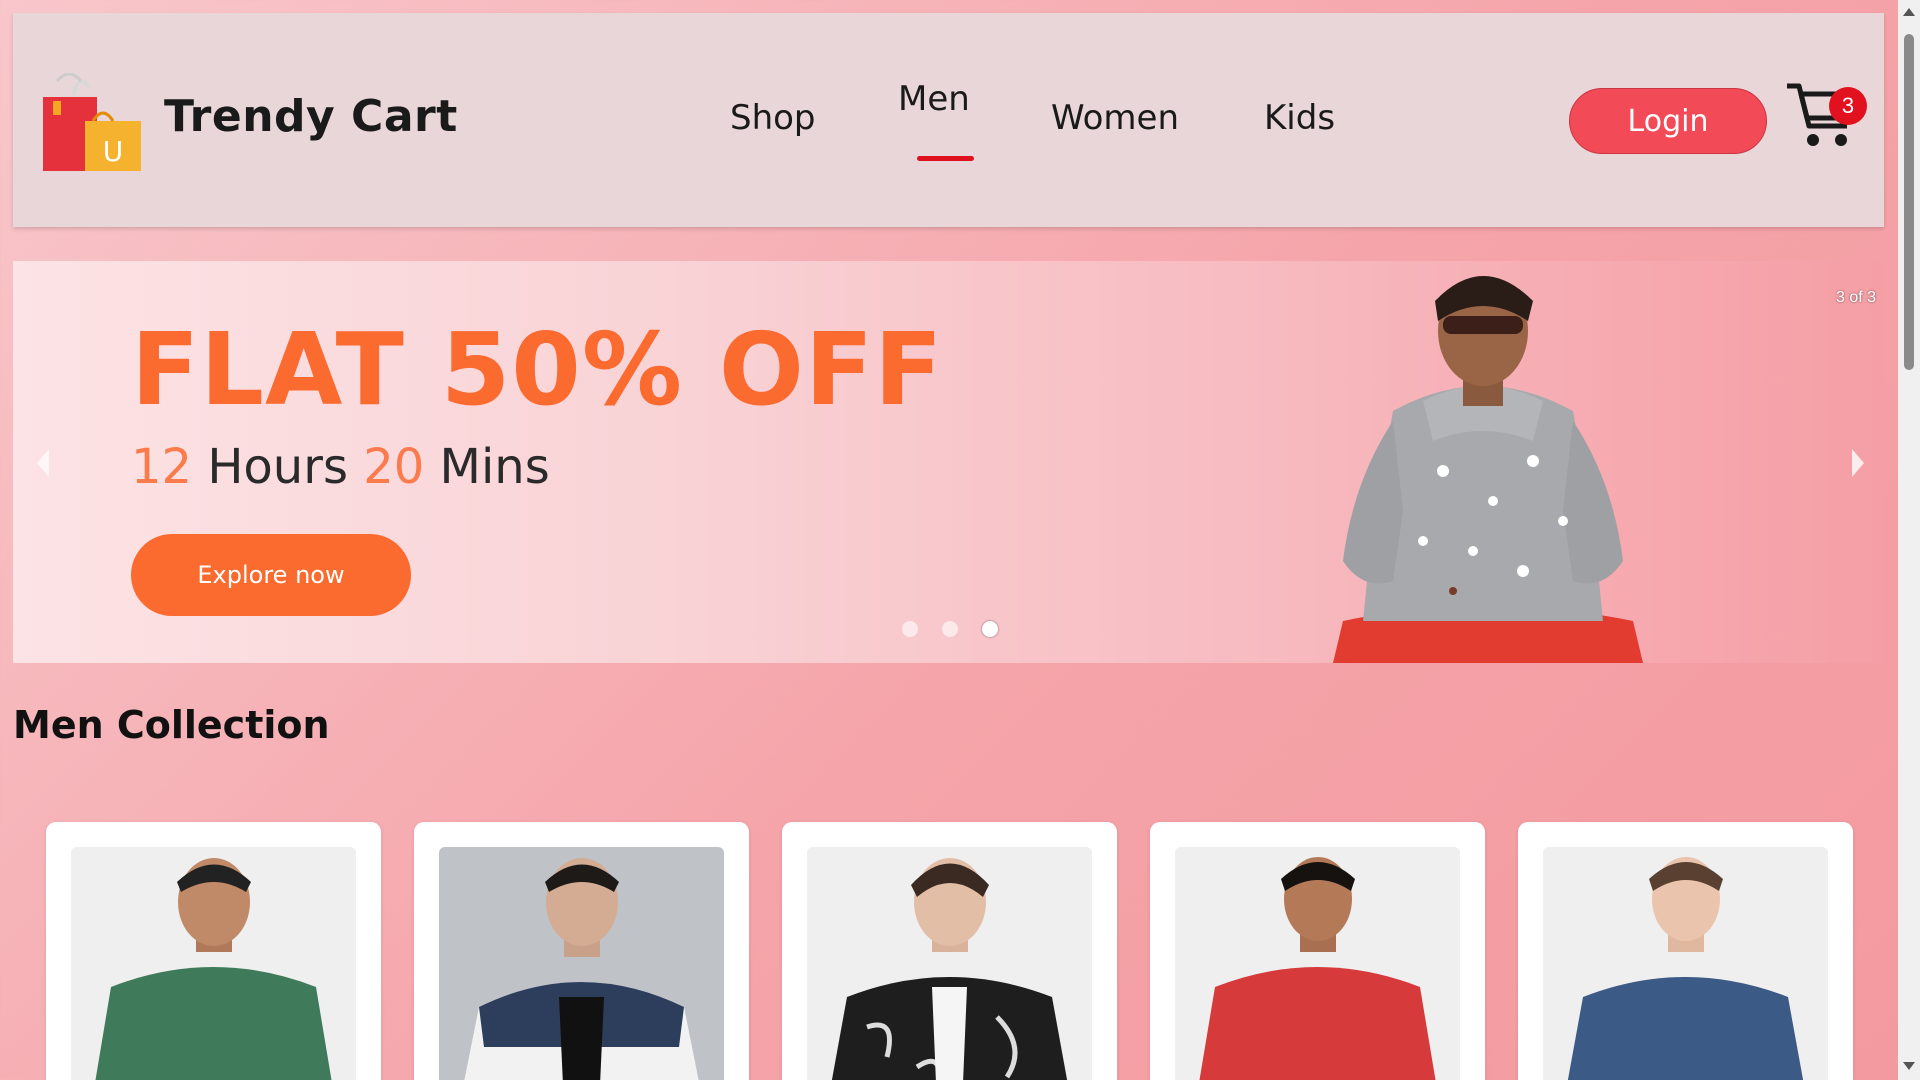 Image resolution: width=1920 pixels, height=1080 pixels. What do you see at coordinates (537, 369) in the screenshot?
I see `promo-title: FLAT 50% OFF` at bounding box center [537, 369].